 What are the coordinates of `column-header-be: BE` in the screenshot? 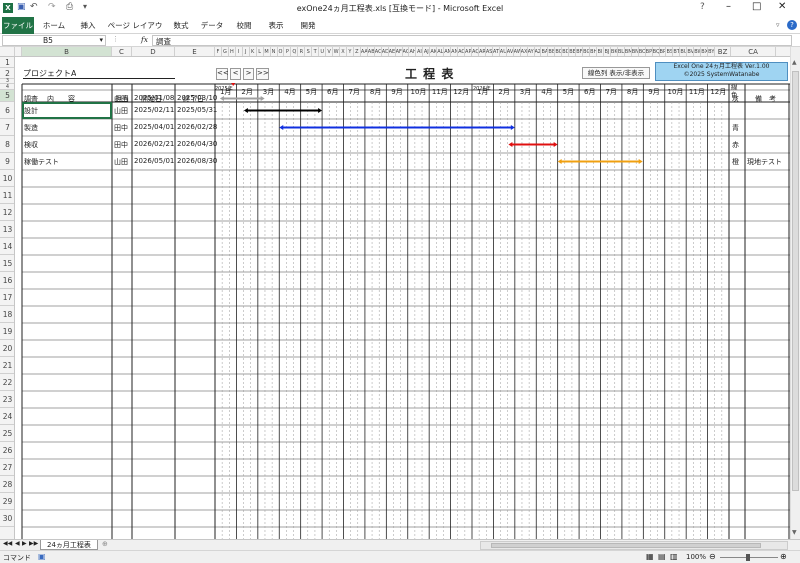 It's located at (573, 51).